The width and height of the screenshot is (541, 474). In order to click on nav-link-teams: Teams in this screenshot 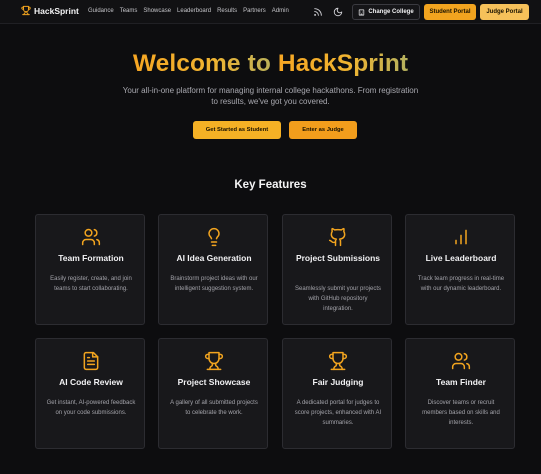, I will do `click(129, 11)`.